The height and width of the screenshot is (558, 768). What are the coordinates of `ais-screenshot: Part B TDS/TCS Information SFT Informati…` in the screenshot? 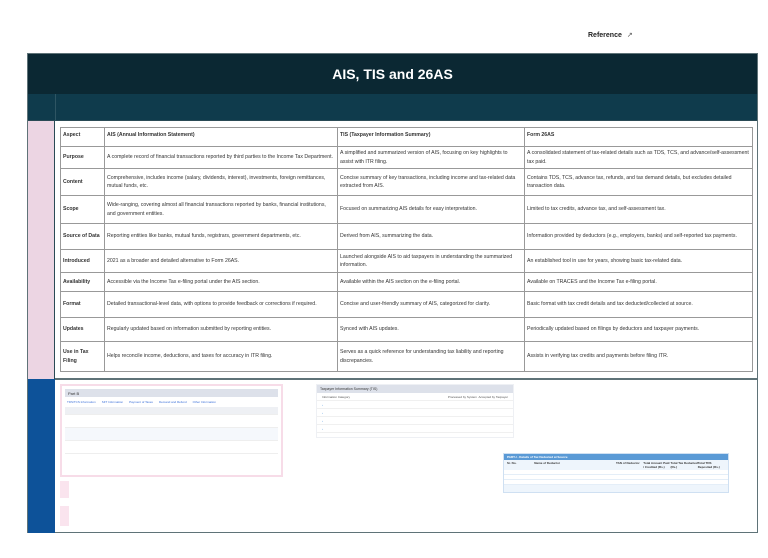 It's located at (171, 430).